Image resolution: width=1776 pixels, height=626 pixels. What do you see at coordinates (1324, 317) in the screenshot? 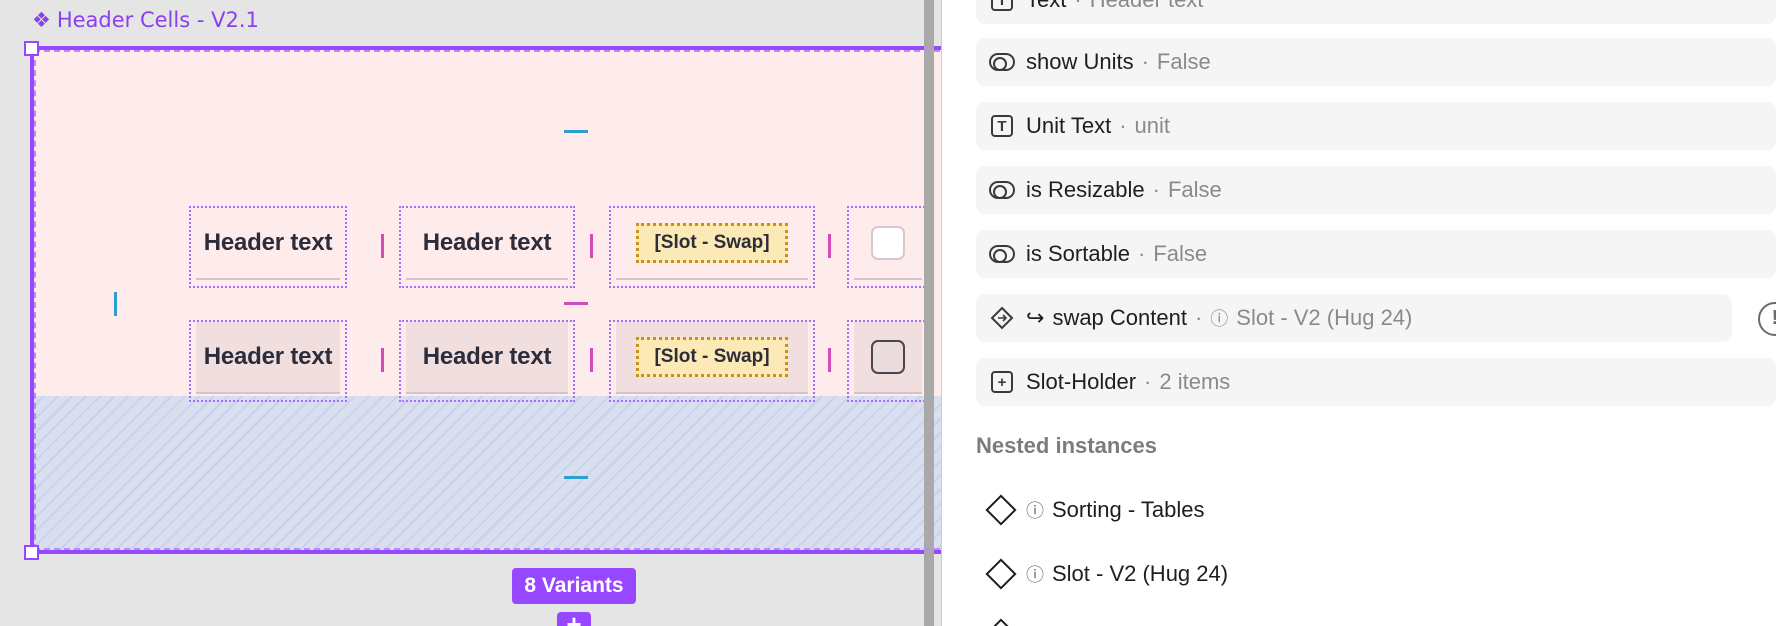
I see `property-value: Slot - V2 (Hug 24)` at bounding box center [1324, 317].